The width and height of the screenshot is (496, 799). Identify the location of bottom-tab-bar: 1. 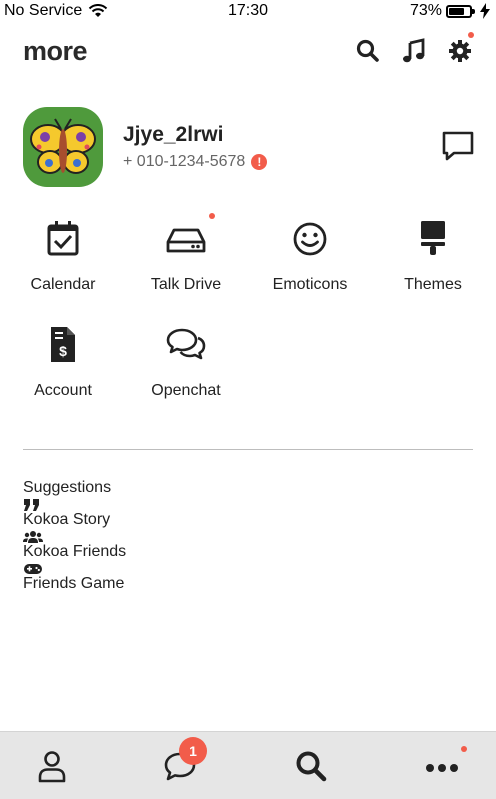
(248, 765).